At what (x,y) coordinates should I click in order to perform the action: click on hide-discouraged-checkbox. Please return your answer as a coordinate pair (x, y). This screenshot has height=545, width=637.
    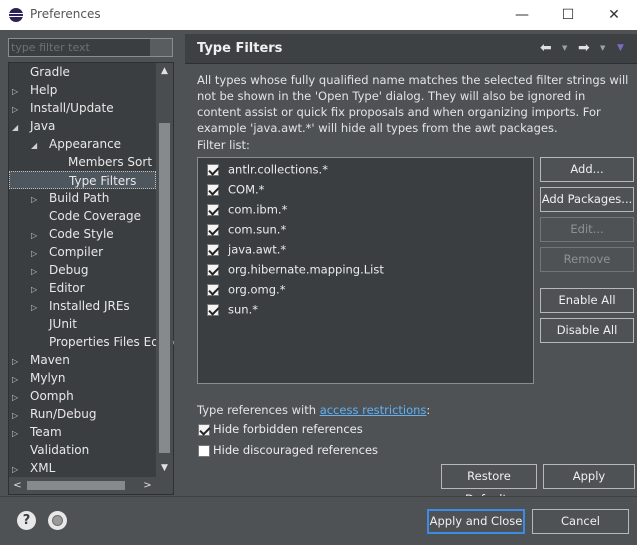
    Looking at the image, I should click on (204, 450).